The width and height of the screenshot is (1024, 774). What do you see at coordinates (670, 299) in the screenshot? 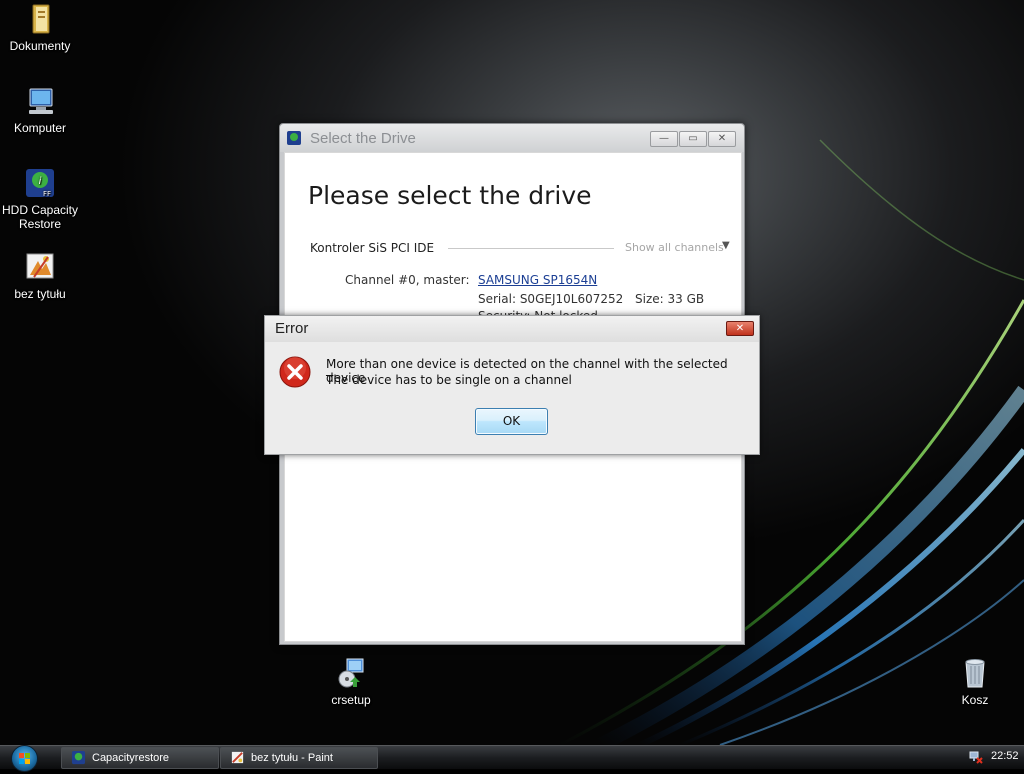
I see `drive-size: Size: 33 GB` at bounding box center [670, 299].